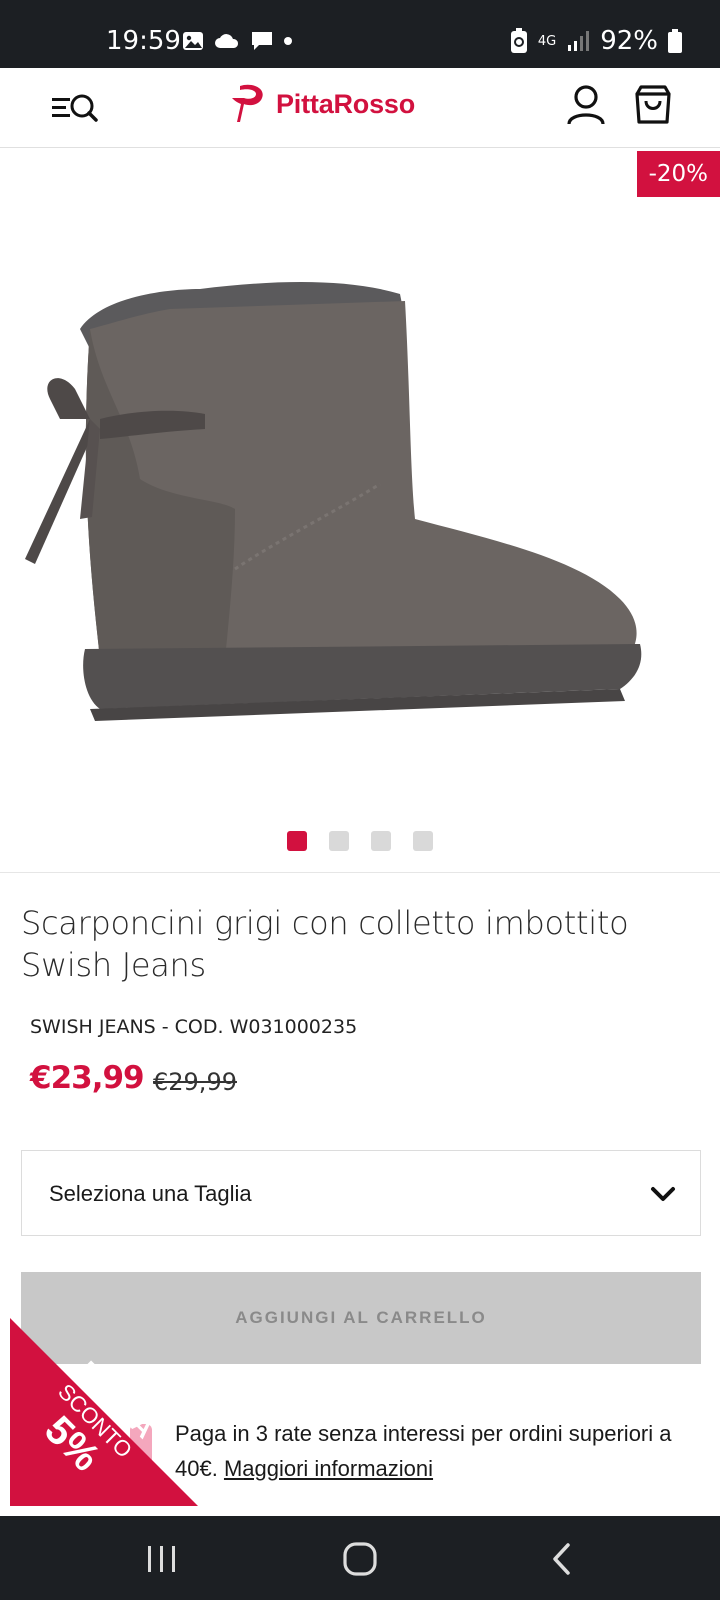 This screenshot has width=720, height=1600. I want to click on original-price: €29,99, so click(195, 1082).